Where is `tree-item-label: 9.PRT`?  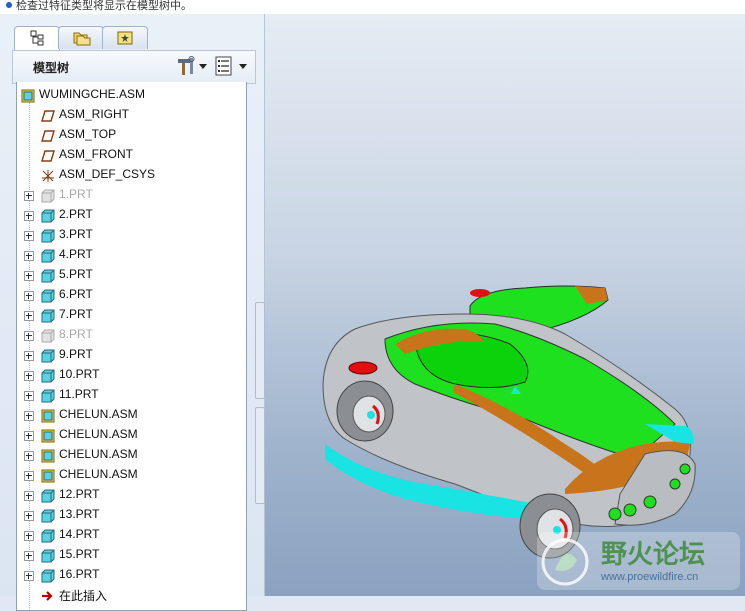
tree-item-label: 9.PRT is located at coordinates (76, 354).